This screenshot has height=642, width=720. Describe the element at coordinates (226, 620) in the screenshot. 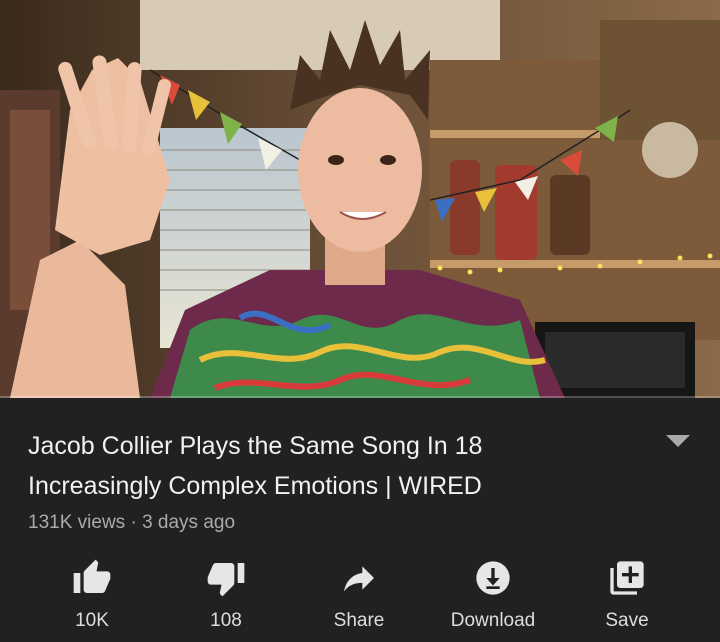

I see `dislike-count: 108` at that location.